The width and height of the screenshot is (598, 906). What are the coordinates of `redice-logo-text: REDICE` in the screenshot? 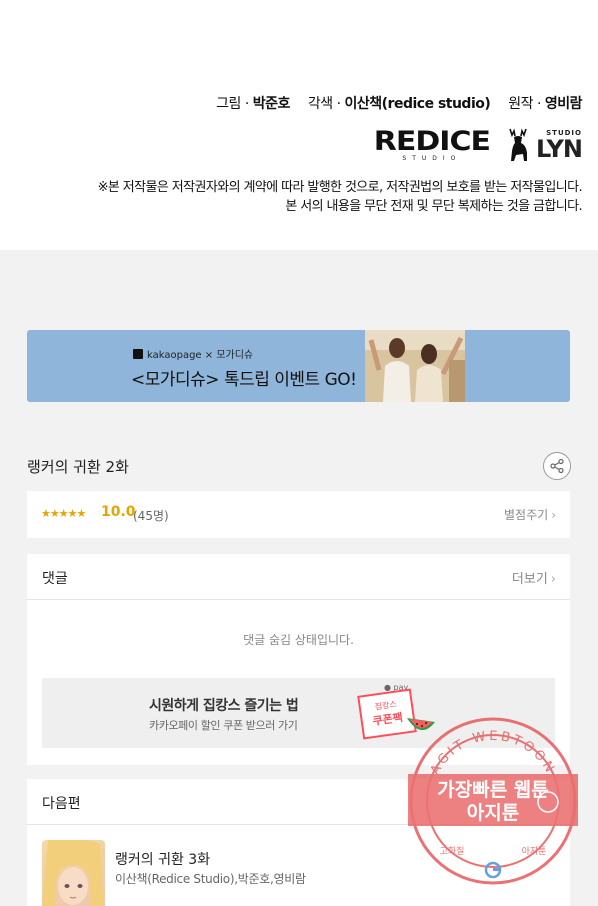 It's located at (432, 141).